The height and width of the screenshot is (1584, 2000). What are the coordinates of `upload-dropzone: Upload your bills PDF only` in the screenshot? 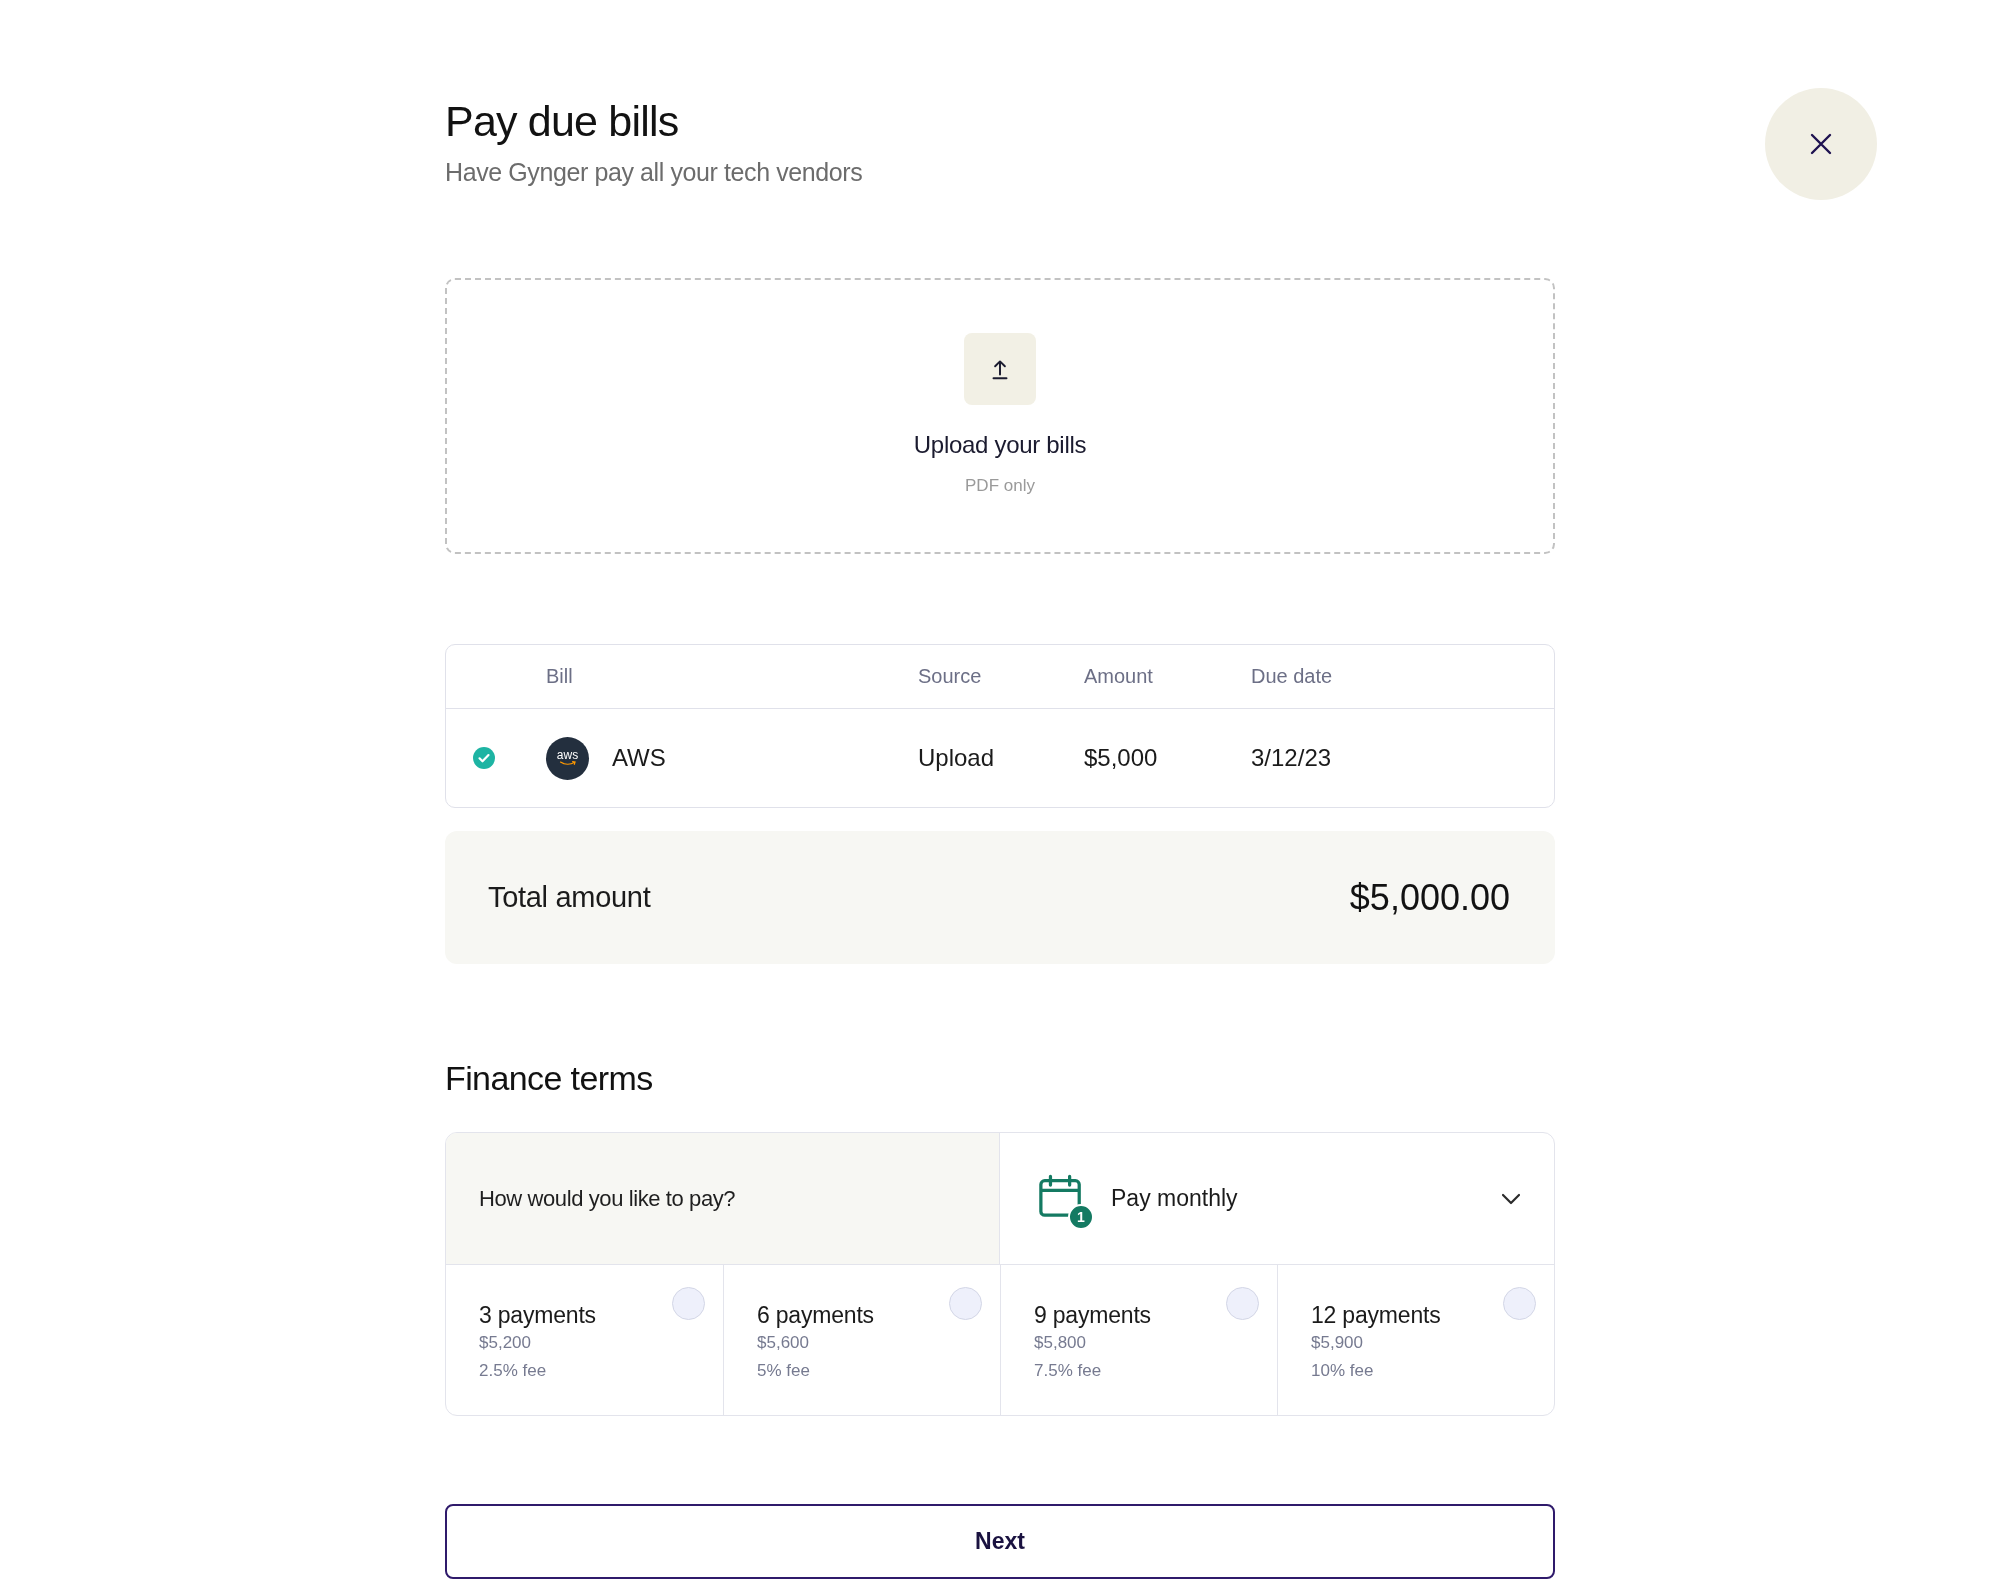 It's located at (1000, 416).